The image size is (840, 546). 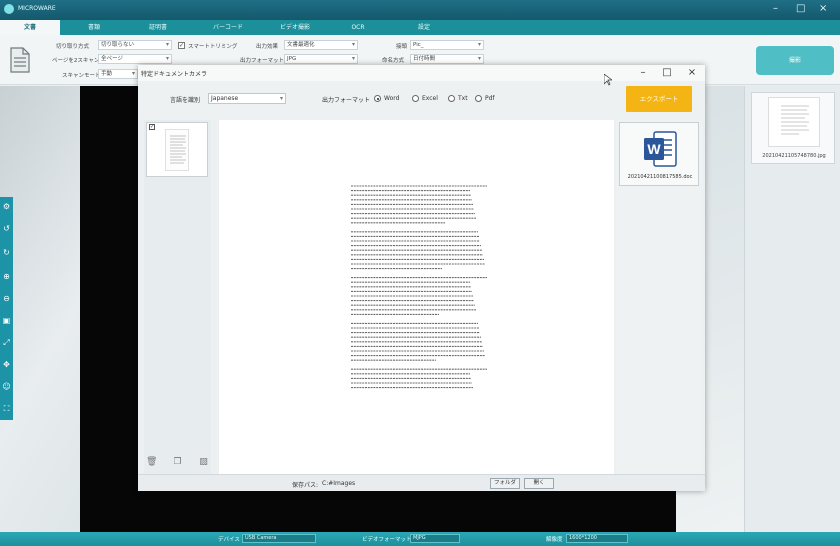 What do you see at coordinates (447, 45) in the screenshot?
I see `prefix-input: Pic_` at bounding box center [447, 45].